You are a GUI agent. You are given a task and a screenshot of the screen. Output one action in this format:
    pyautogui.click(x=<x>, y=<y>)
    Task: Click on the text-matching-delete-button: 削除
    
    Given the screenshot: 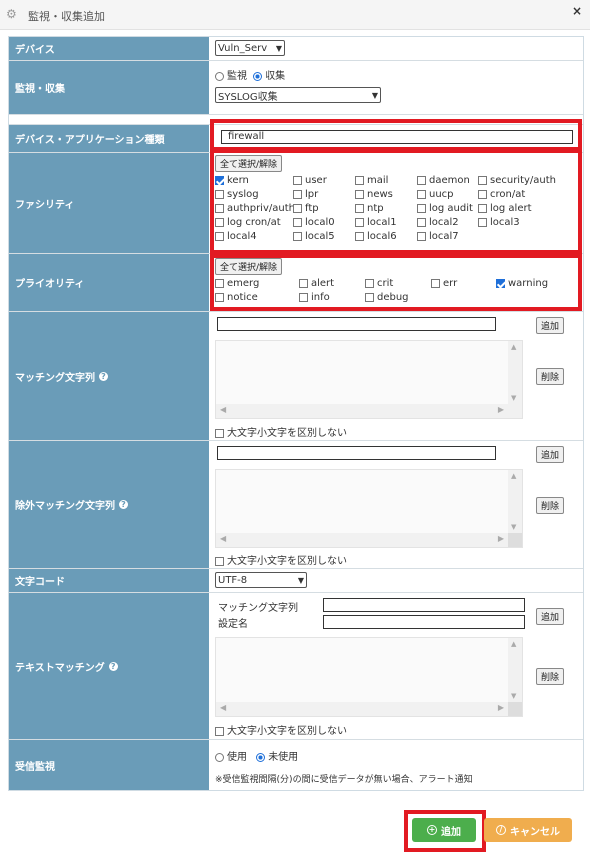 What is the action you would take?
    pyautogui.click(x=550, y=676)
    